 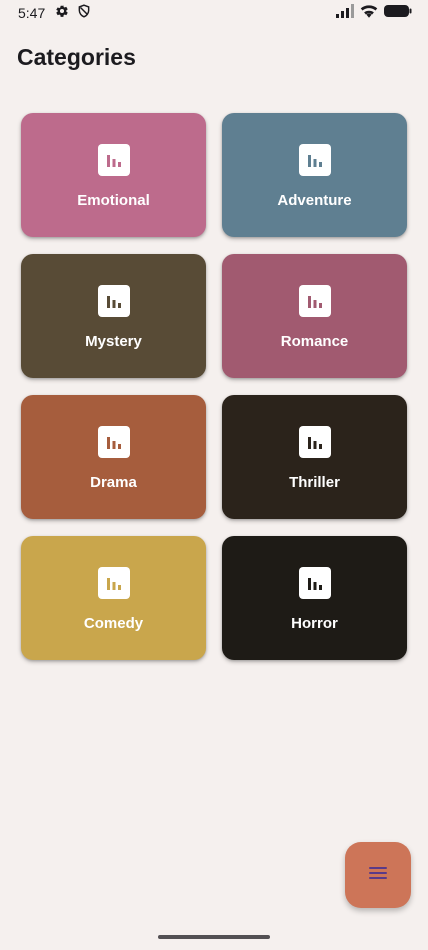 What do you see at coordinates (84, 13) in the screenshot?
I see `shield-icon` at bounding box center [84, 13].